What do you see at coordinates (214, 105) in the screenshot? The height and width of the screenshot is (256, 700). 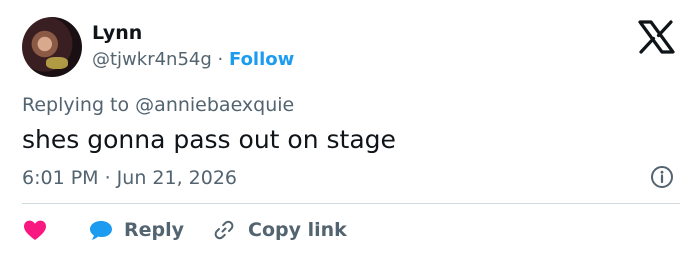 I see `replying-to-handle: @anniebaexquie` at bounding box center [214, 105].